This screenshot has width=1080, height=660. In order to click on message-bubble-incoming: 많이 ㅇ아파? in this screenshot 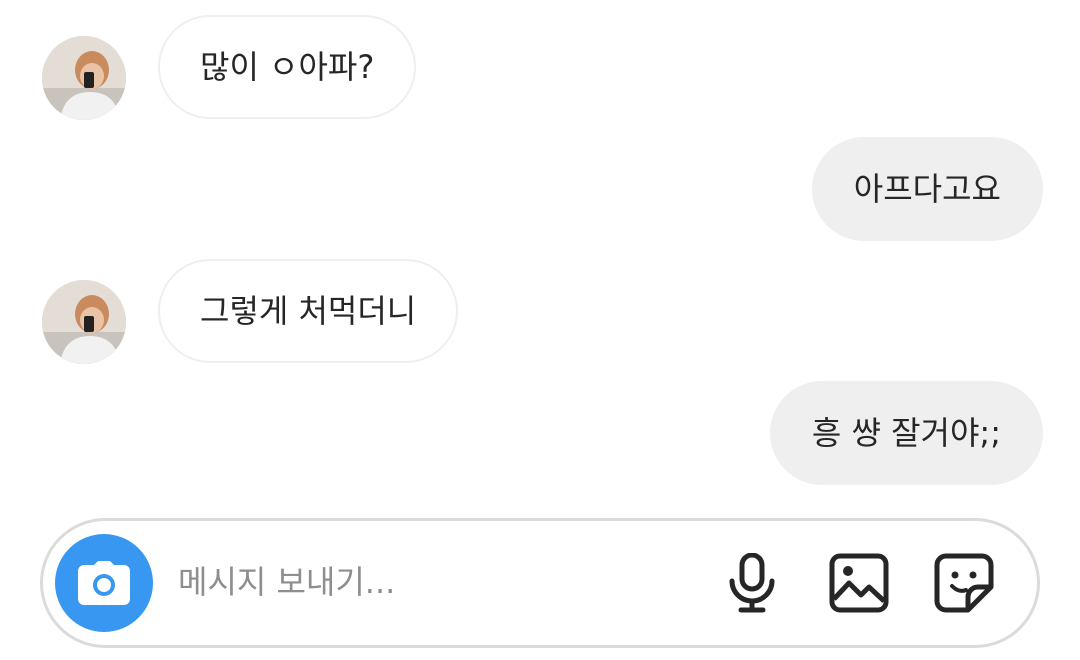, I will do `click(287, 67)`.